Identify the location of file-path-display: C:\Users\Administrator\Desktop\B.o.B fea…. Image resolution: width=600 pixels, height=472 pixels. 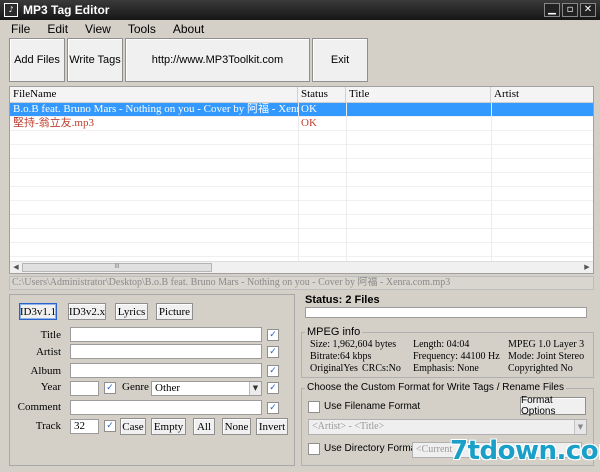
(301, 283).